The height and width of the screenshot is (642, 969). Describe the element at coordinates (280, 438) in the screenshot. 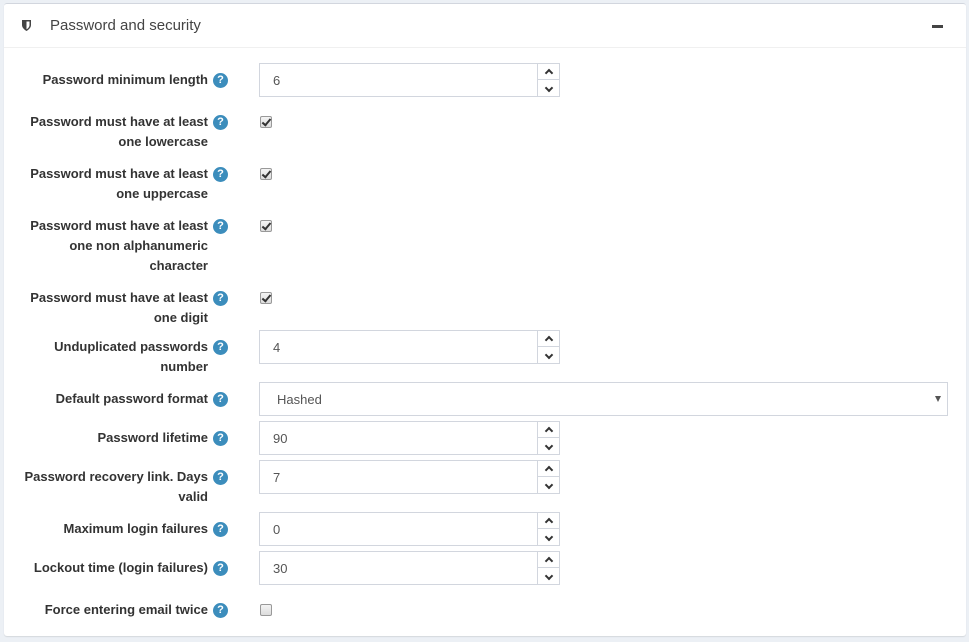

I see `number-input-value: 90` at that location.